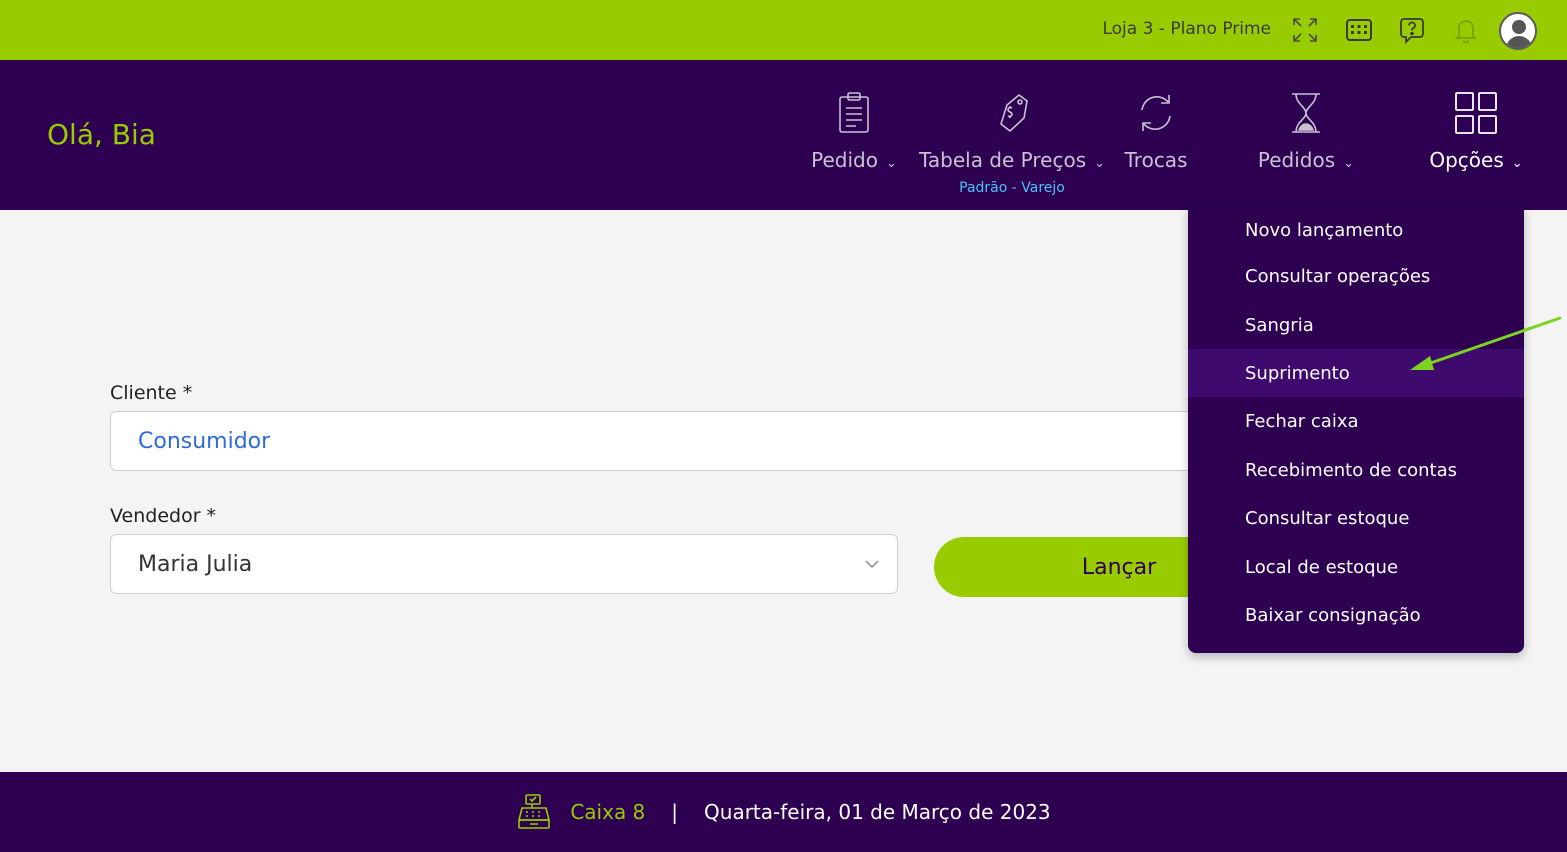  Describe the element at coordinates (877, 812) in the screenshot. I see `current-date: Quarta-feira, 01 de Março de 2023` at that location.